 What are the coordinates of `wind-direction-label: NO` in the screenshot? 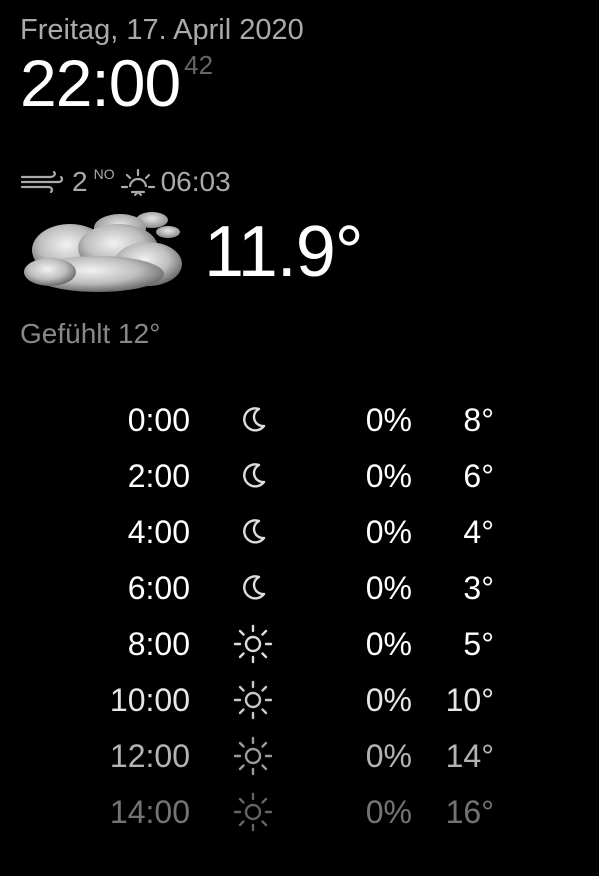 It's located at (104, 174).